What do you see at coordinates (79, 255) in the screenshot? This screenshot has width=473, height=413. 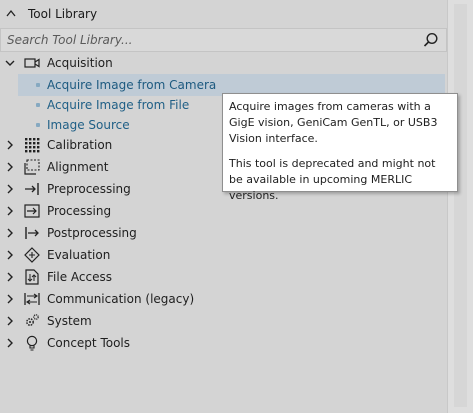 I see `category-label: Evaluation` at bounding box center [79, 255].